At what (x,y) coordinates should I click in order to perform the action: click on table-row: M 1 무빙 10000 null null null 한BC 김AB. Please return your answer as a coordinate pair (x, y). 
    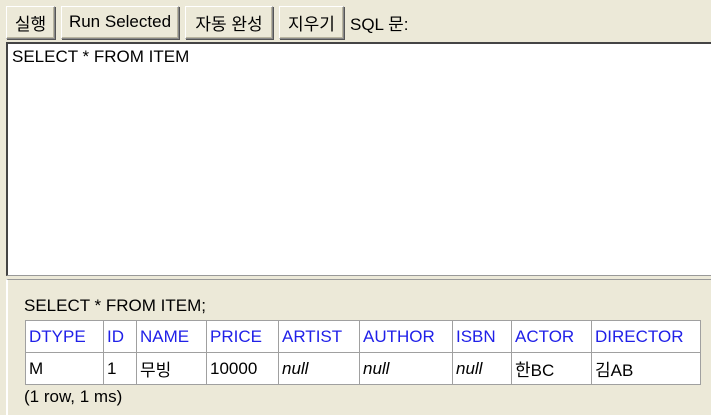
    Looking at the image, I should click on (363, 368).